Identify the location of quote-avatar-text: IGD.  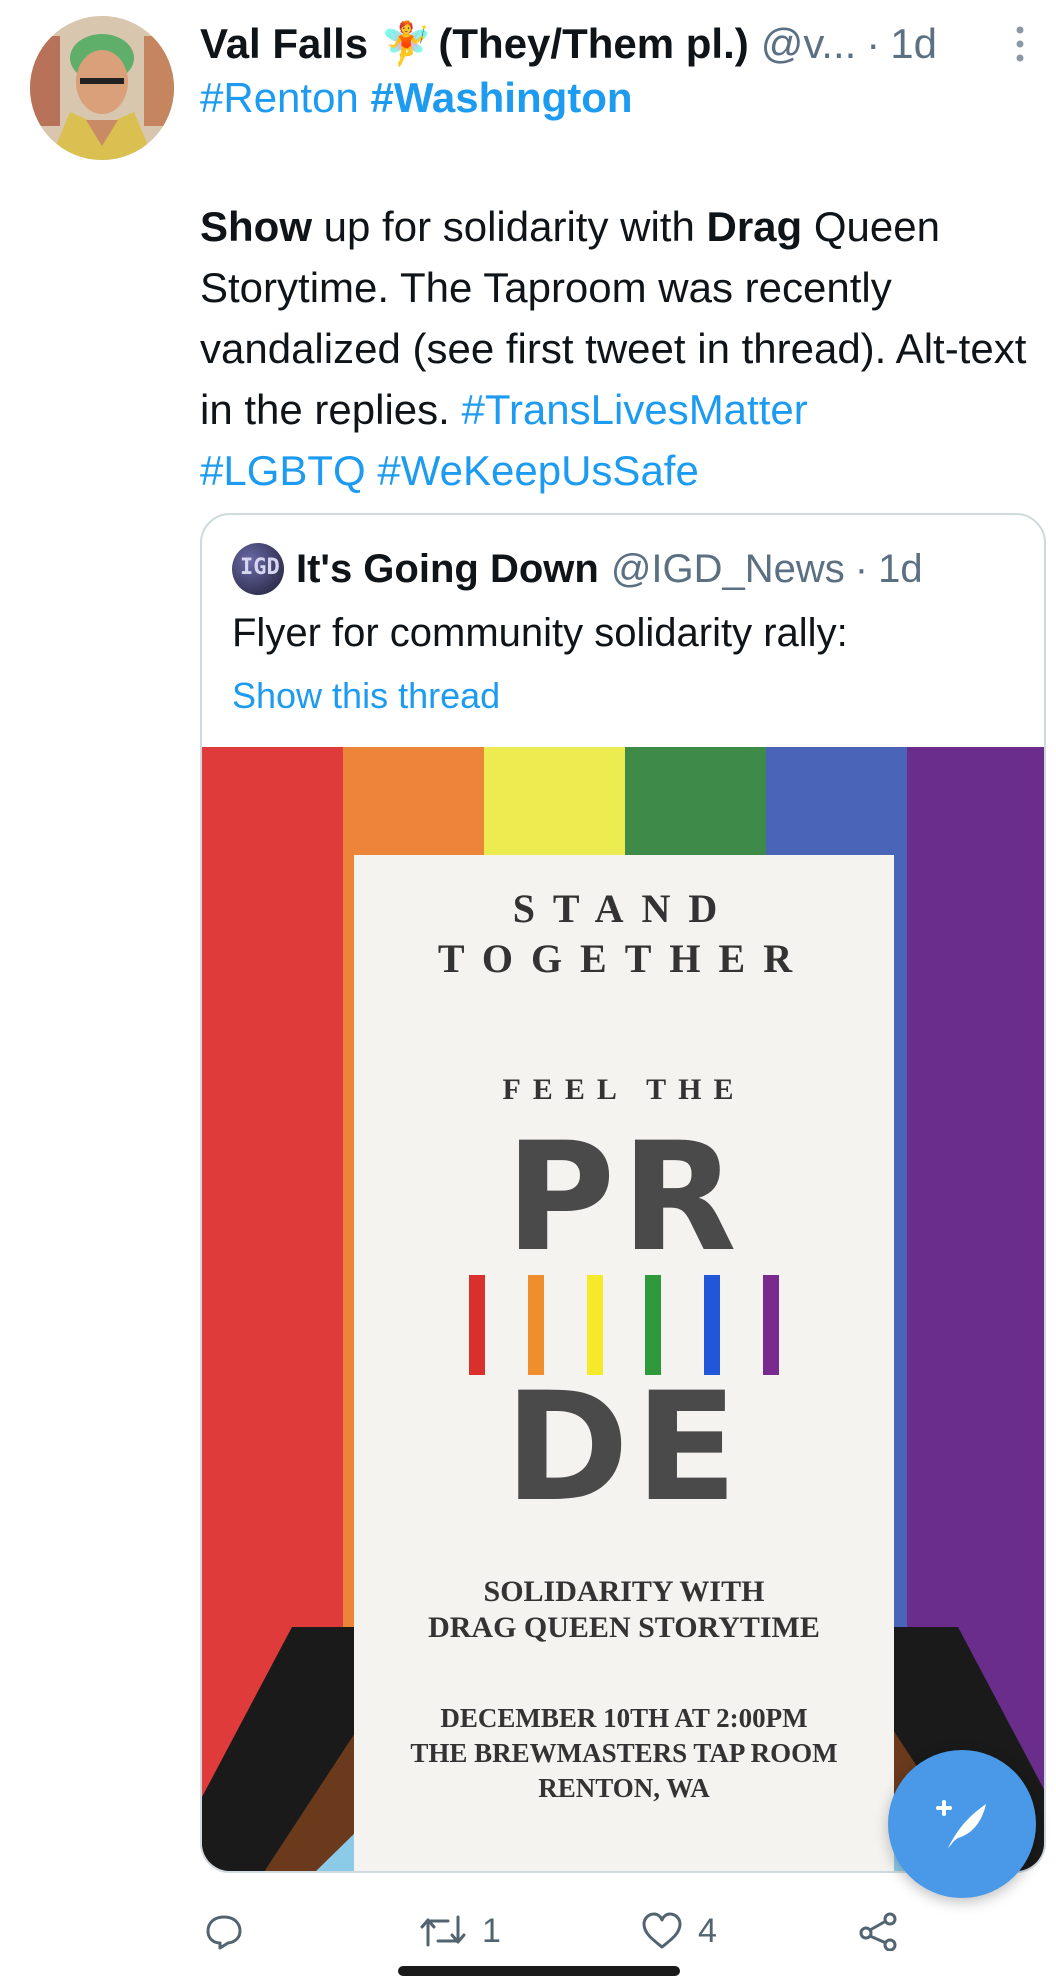
(260, 567).